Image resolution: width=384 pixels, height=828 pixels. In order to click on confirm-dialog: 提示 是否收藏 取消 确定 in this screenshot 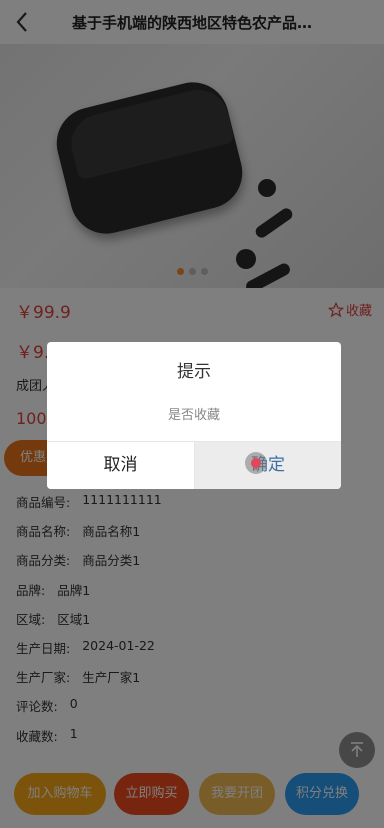, I will do `click(194, 415)`.